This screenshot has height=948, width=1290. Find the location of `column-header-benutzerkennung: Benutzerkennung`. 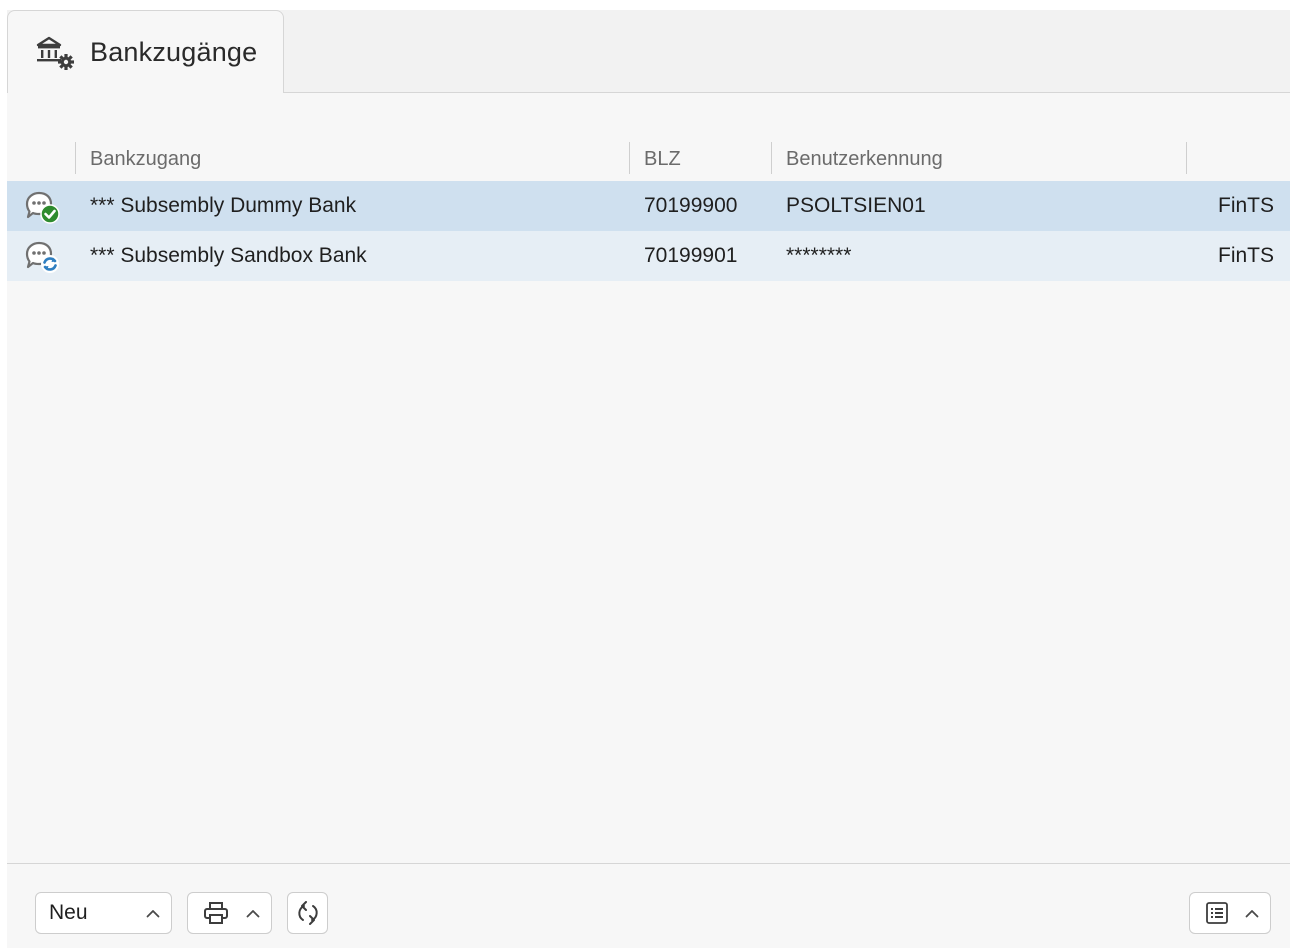

column-header-benutzerkennung: Benutzerkennung is located at coordinates (979, 161).